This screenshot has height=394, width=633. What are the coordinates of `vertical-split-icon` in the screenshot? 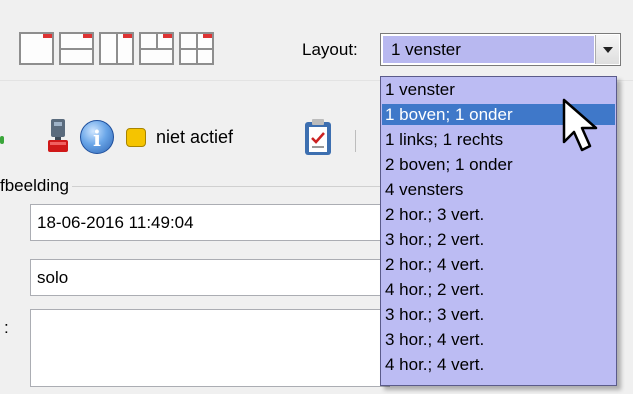 It's located at (116, 48).